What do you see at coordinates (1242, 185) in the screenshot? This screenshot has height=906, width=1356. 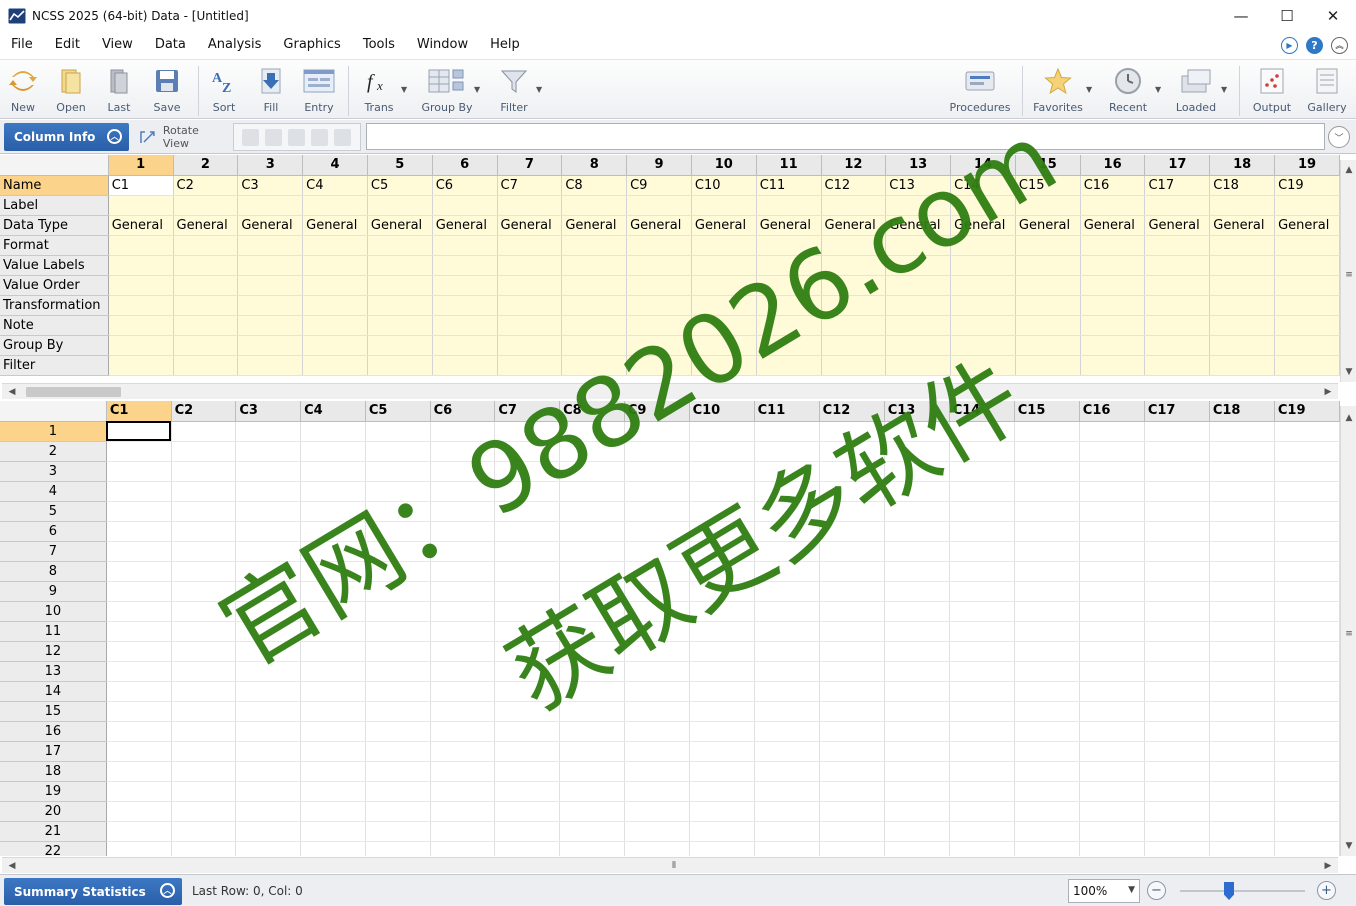 I see `column-info-cell: C18` at bounding box center [1242, 185].